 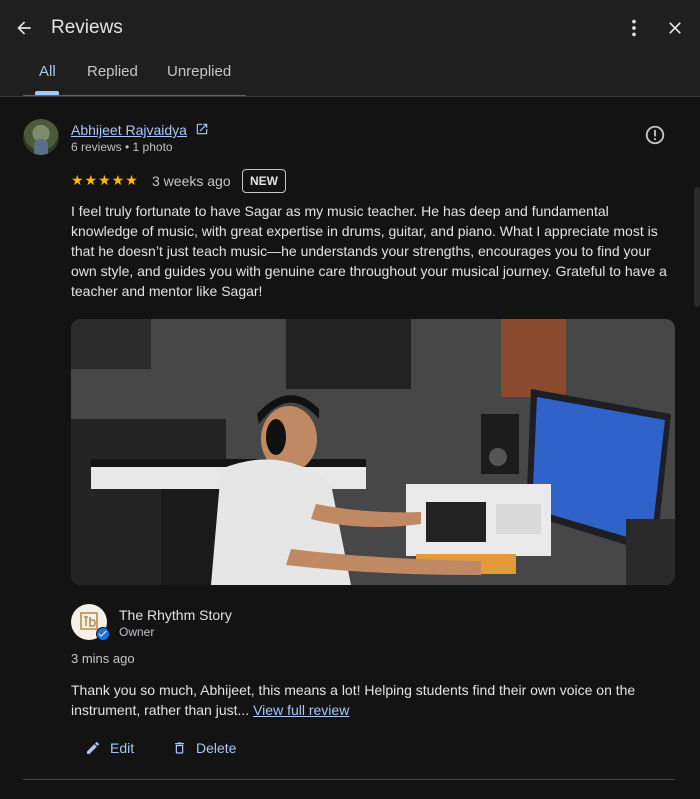 I want to click on more-vert-icon, so click(x=634, y=28).